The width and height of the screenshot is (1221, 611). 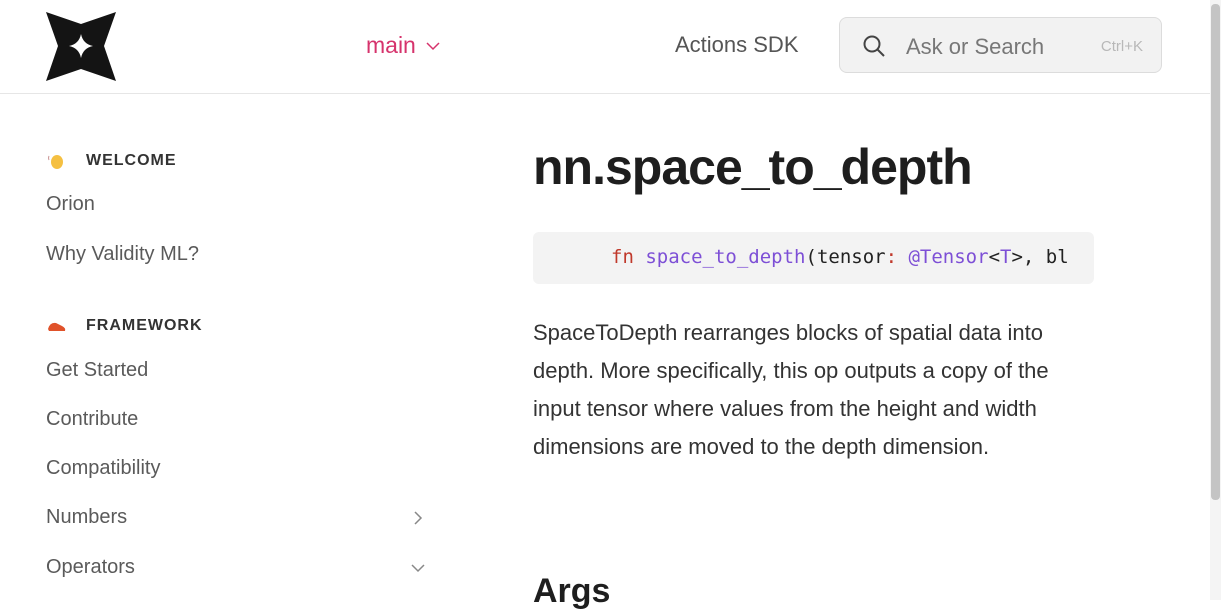 I want to click on sidebar-item-numbers: Numbers, so click(x=86, y=517).